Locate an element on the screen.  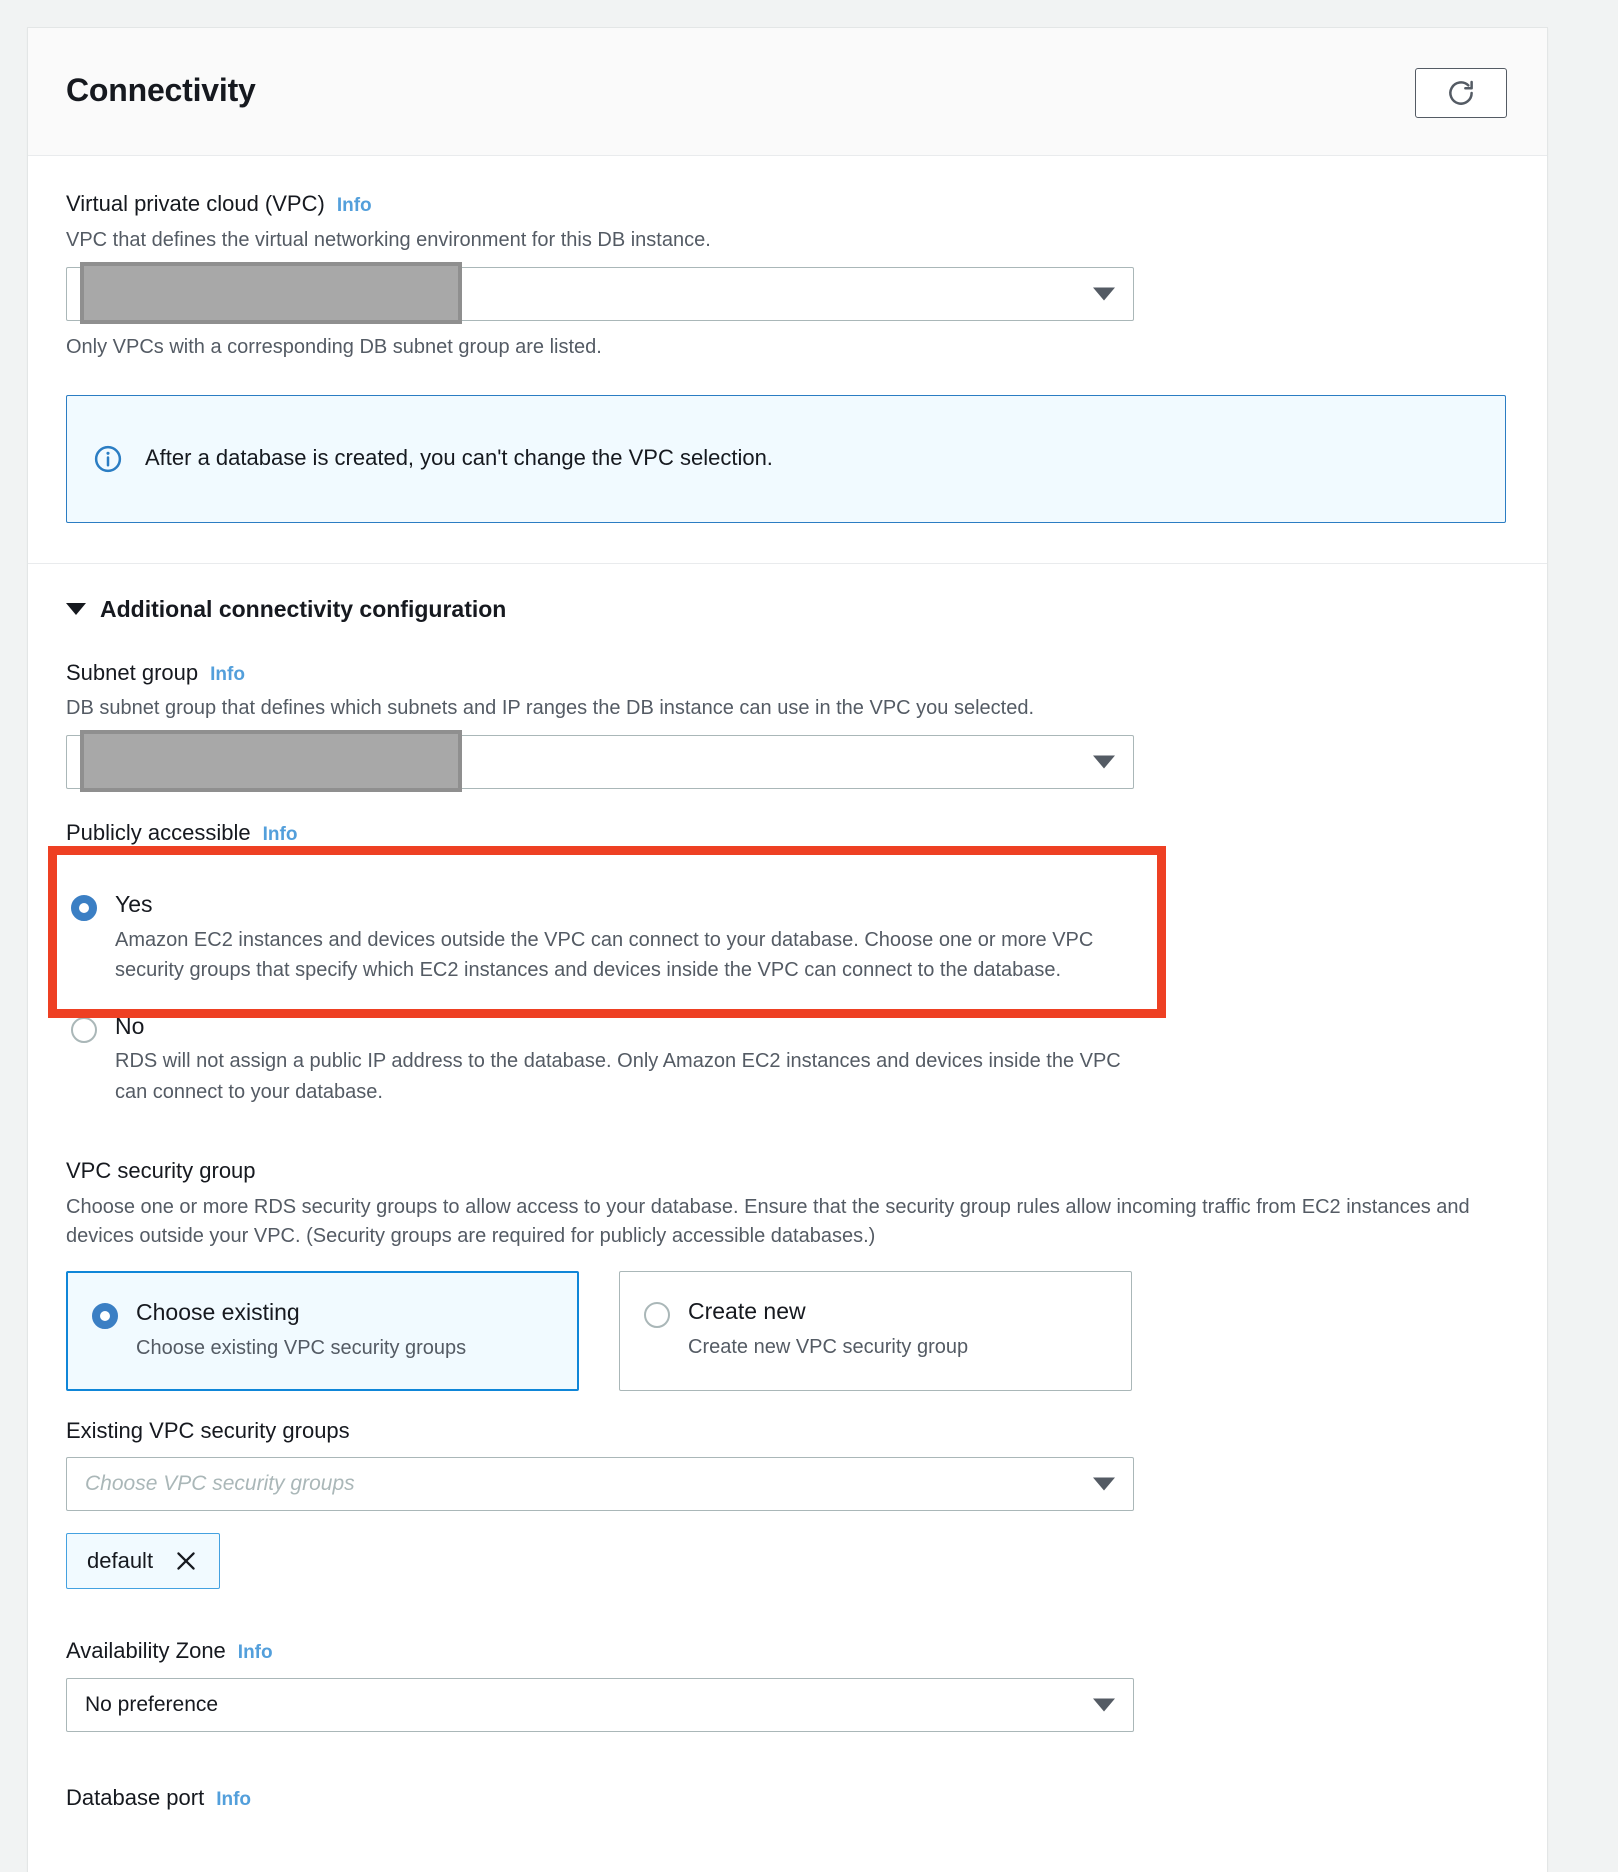
vpc-label: Virtual private cloud (VPC) is located at coordinates (195, 203).